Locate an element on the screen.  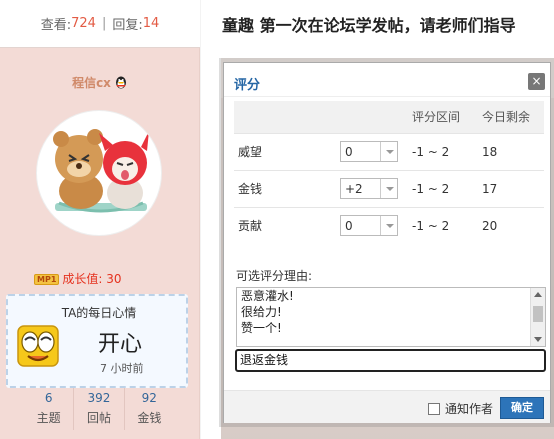
dialog-header: 评分 × is located at coordinates (387, 80).